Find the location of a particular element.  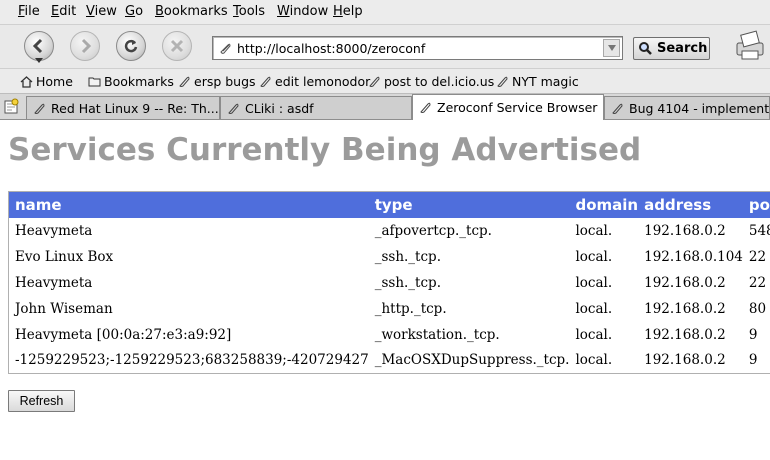

page-title: Services Currently Being Advertised is located at coordinates (325, 150).